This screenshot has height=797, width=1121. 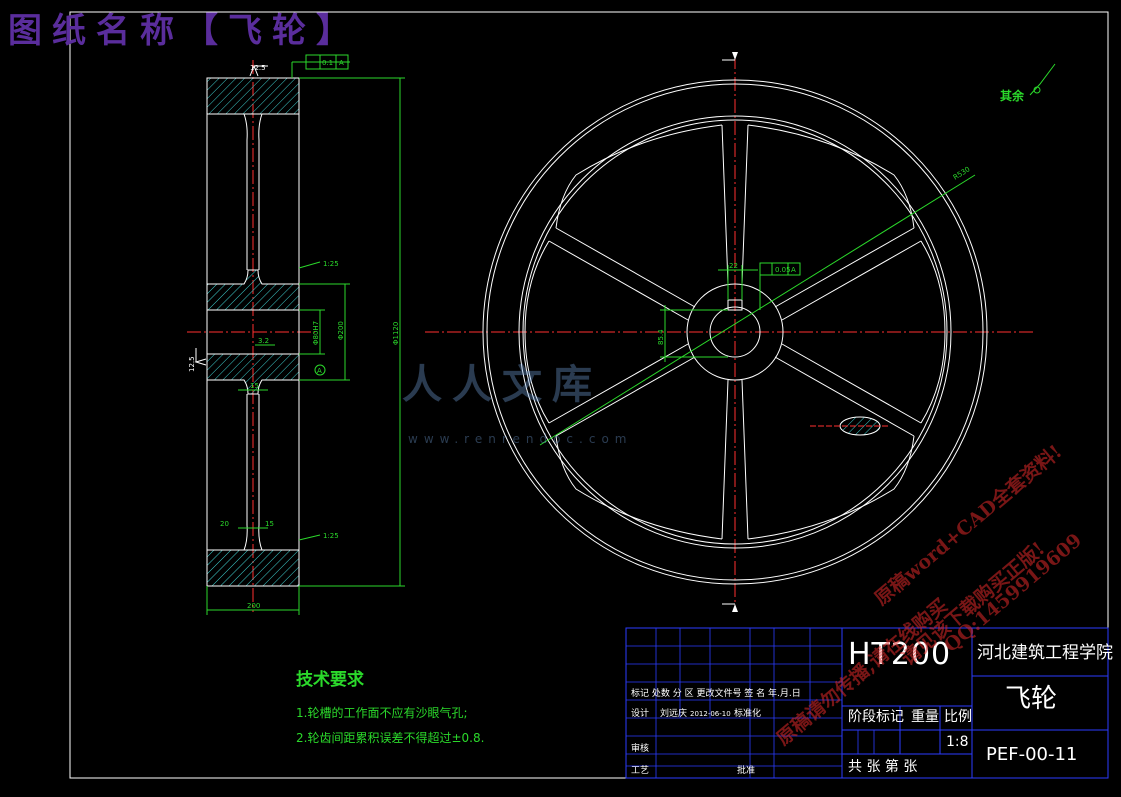 I want to click on ra-left-label: 12.5, so click(x=192, y=364).